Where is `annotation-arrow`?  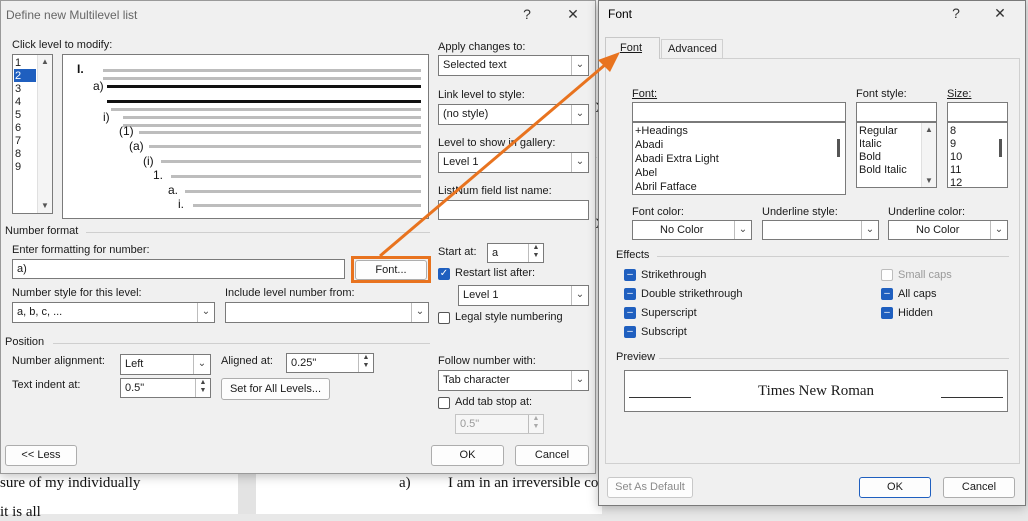
annotation-arrow is located at coordinates (499, 155).